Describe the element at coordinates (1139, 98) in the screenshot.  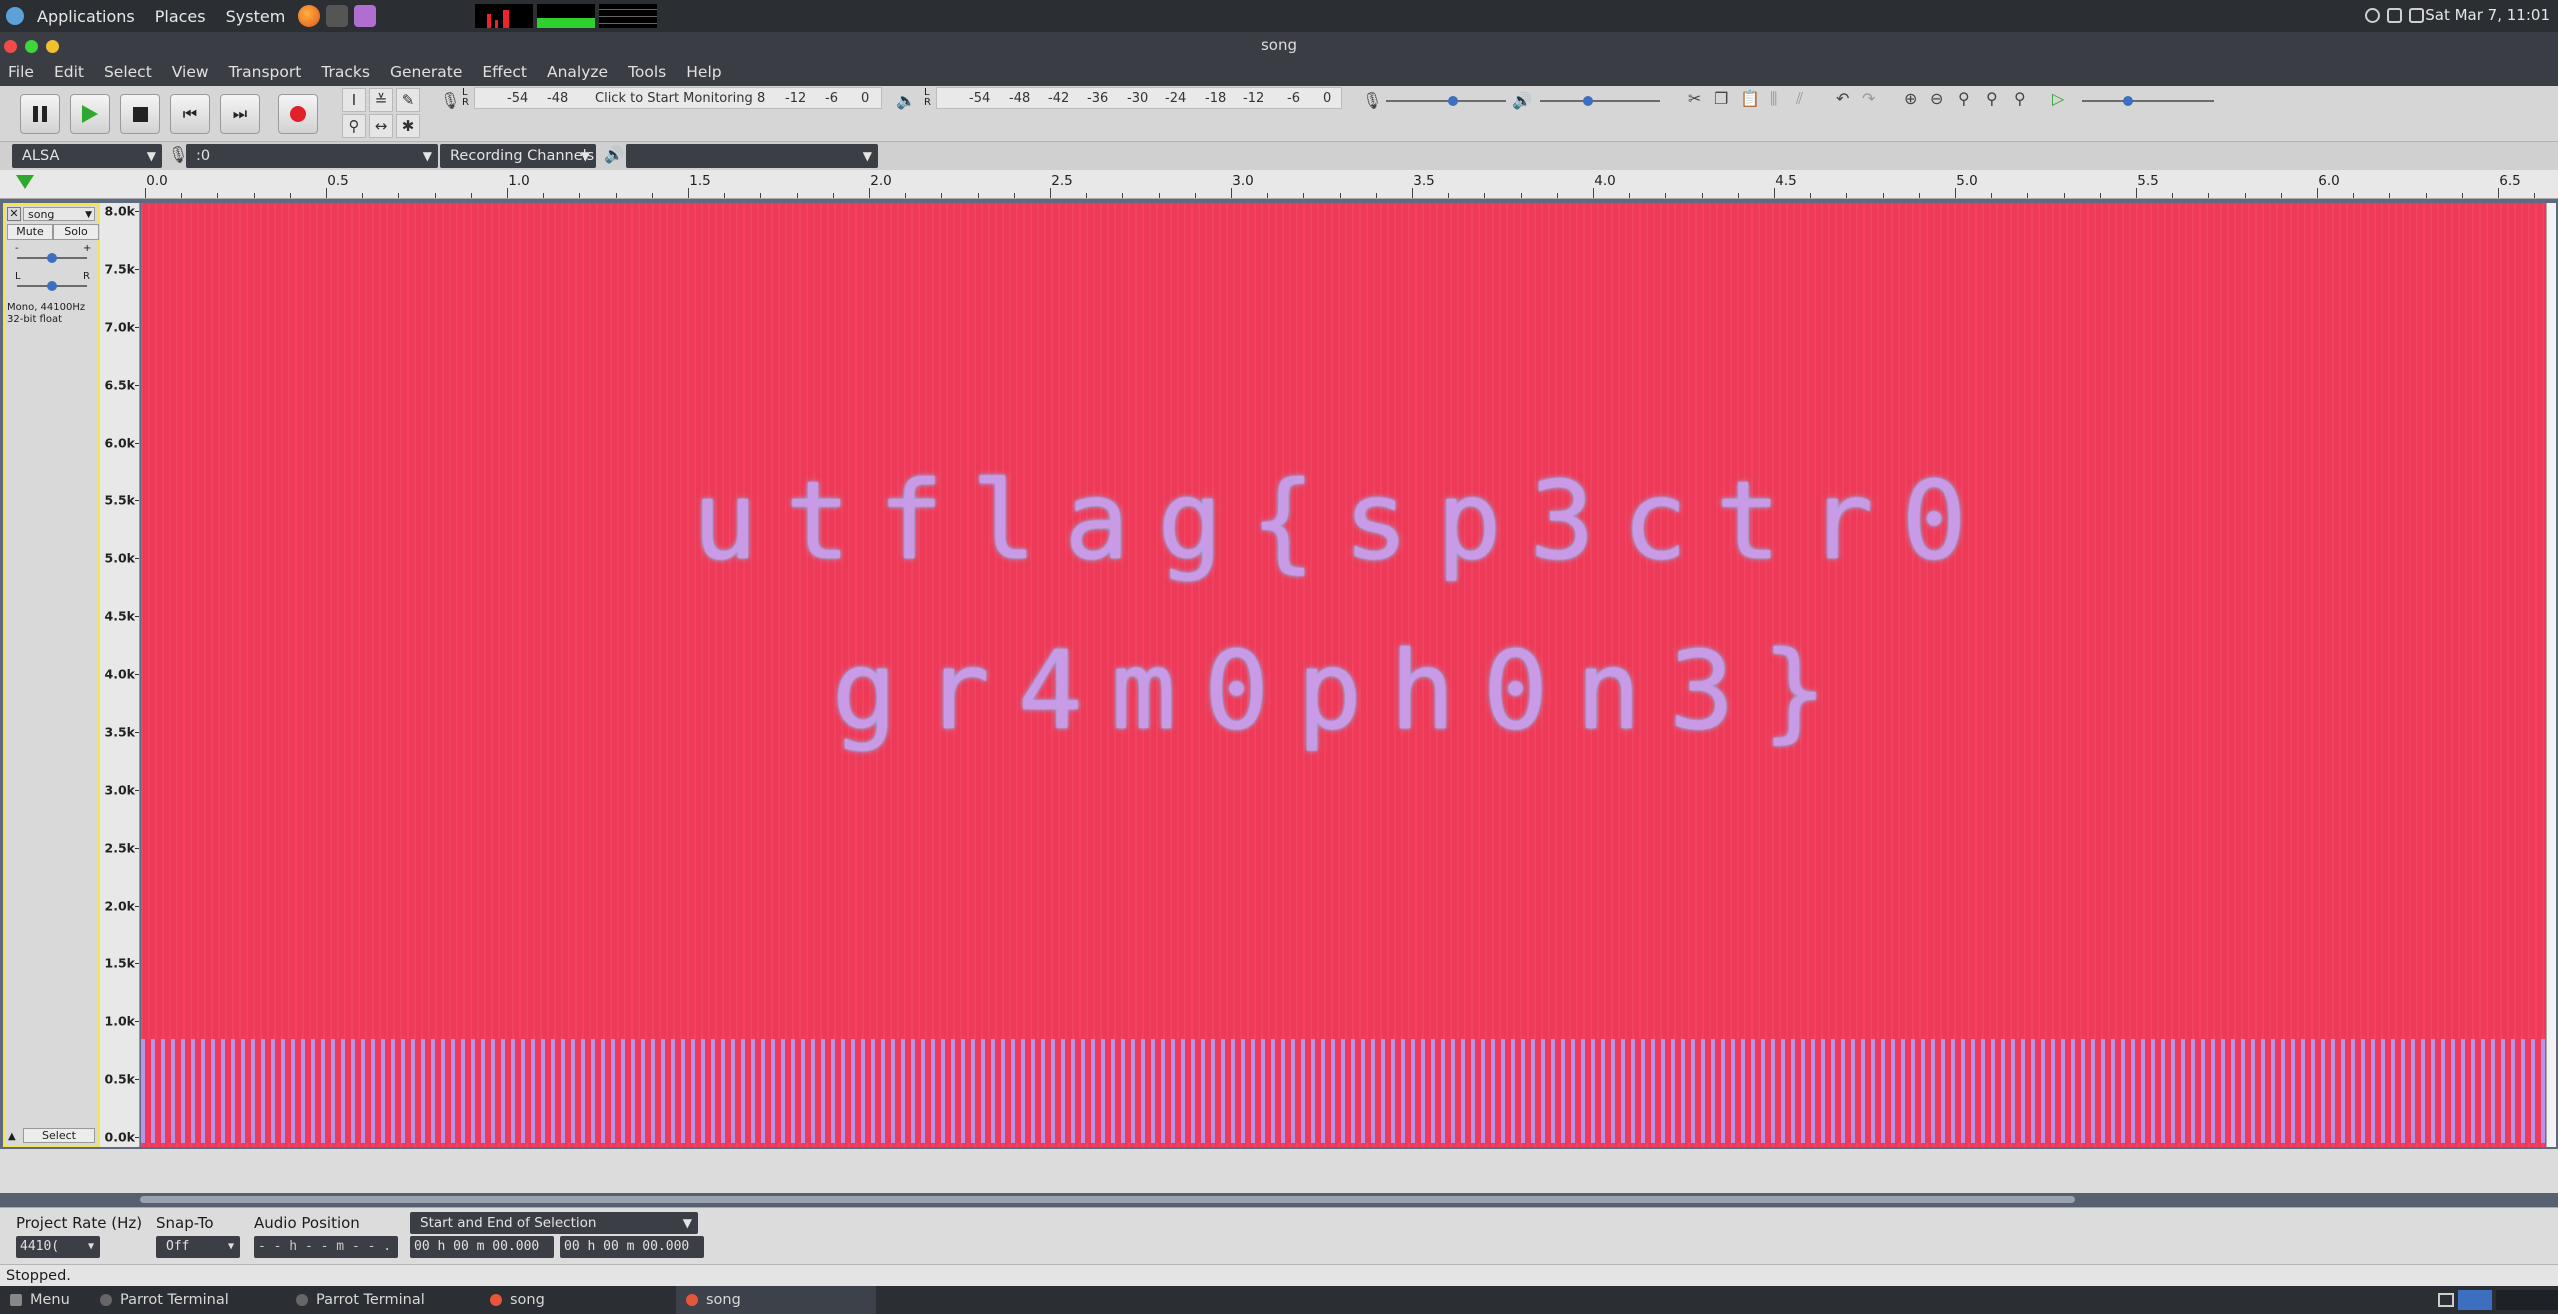
I see `playback-meter: -54 -48 -42 -36 -30 -24 -18 -12 -6 0` at that location.